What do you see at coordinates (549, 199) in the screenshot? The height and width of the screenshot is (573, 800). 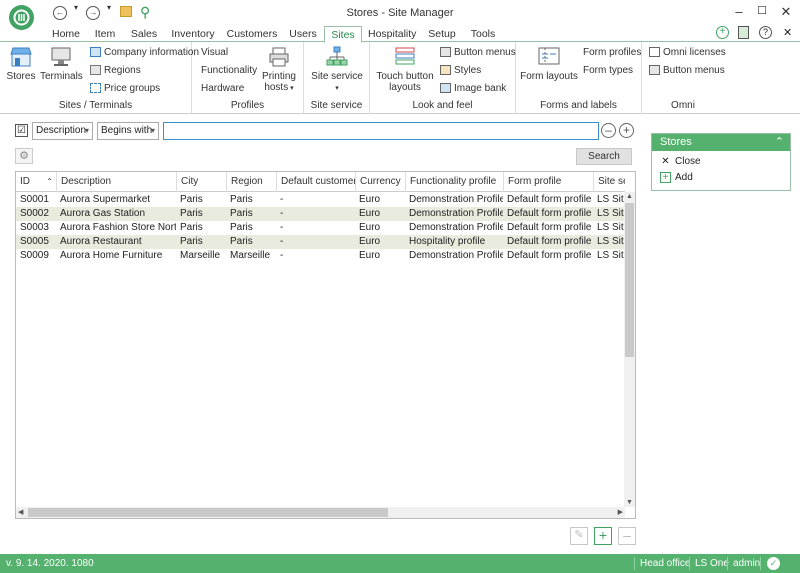 I see `cell-form-profile: Default form profile` at bounding box center [549, 199].